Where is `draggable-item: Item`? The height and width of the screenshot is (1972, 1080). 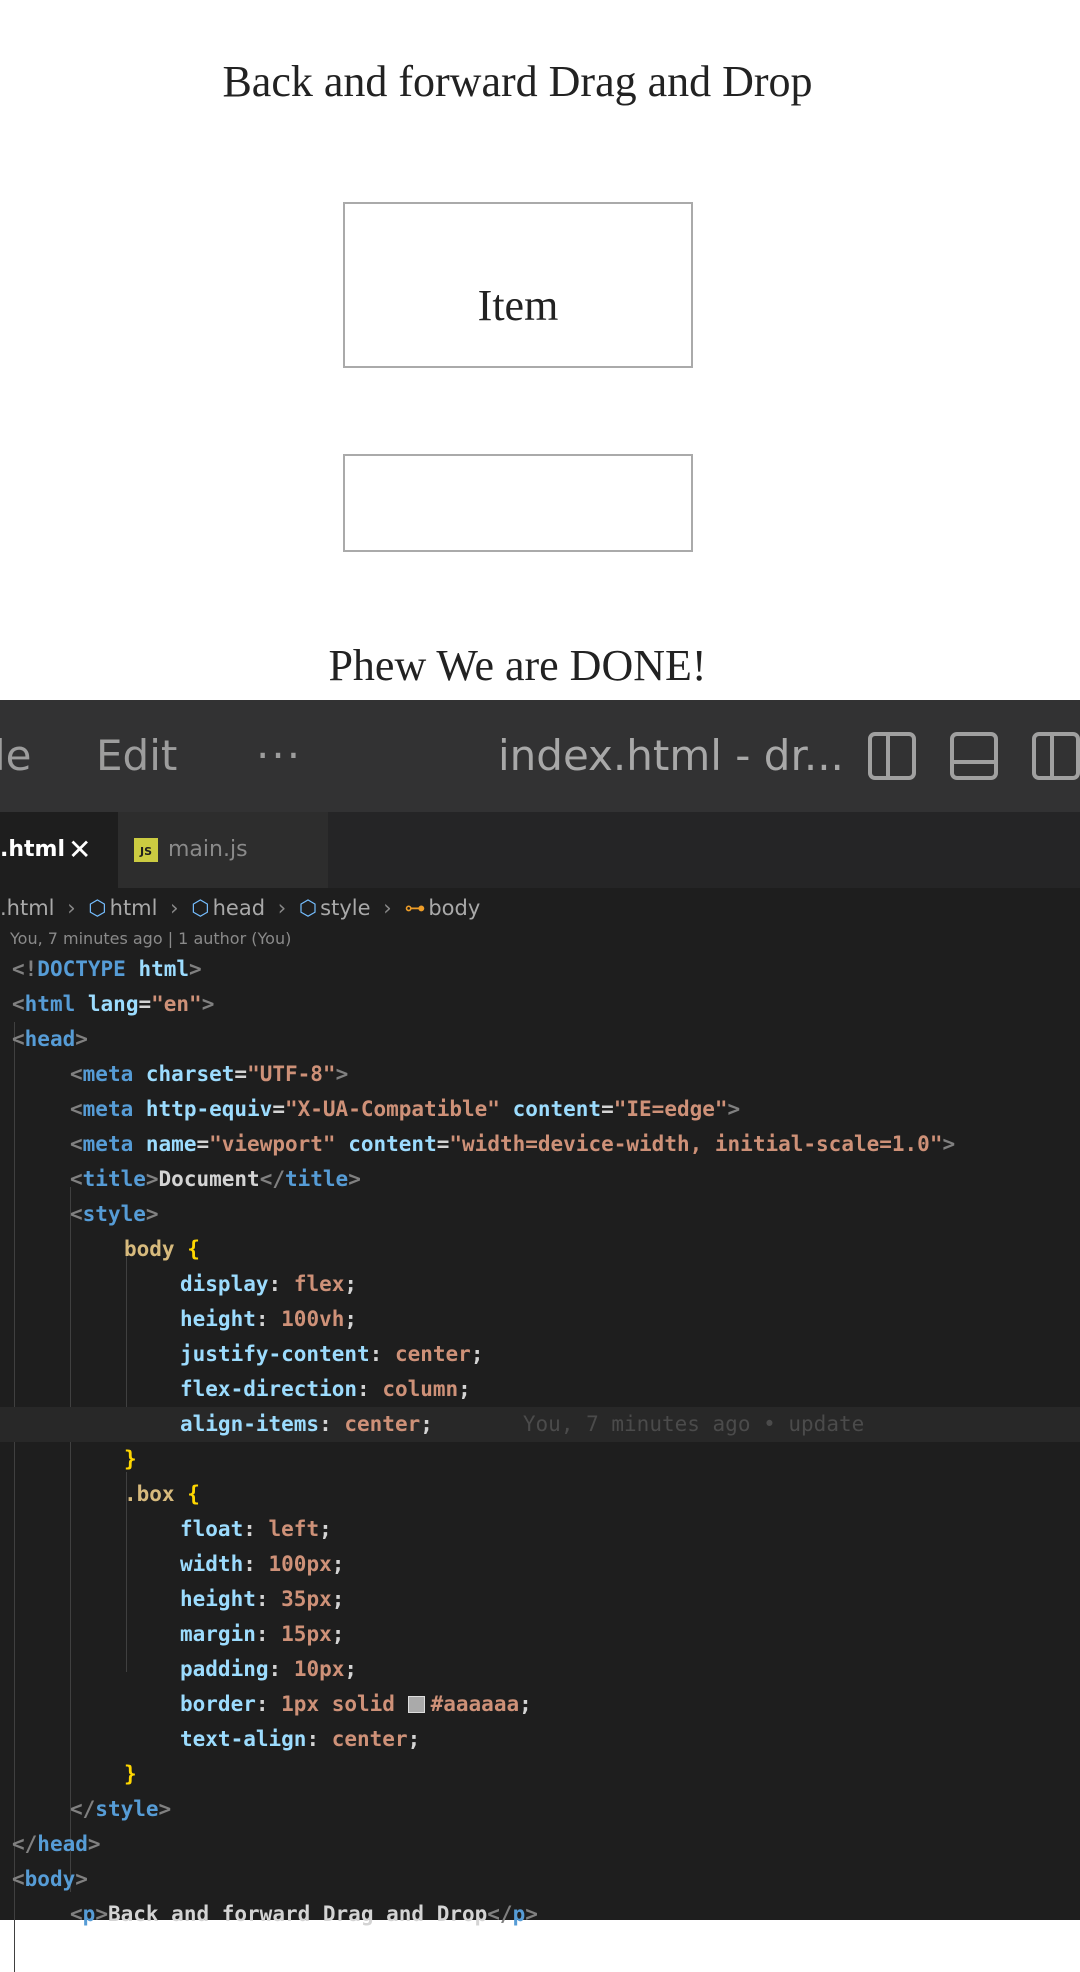
draggable-item: Item is located at coordinates (518, 306).